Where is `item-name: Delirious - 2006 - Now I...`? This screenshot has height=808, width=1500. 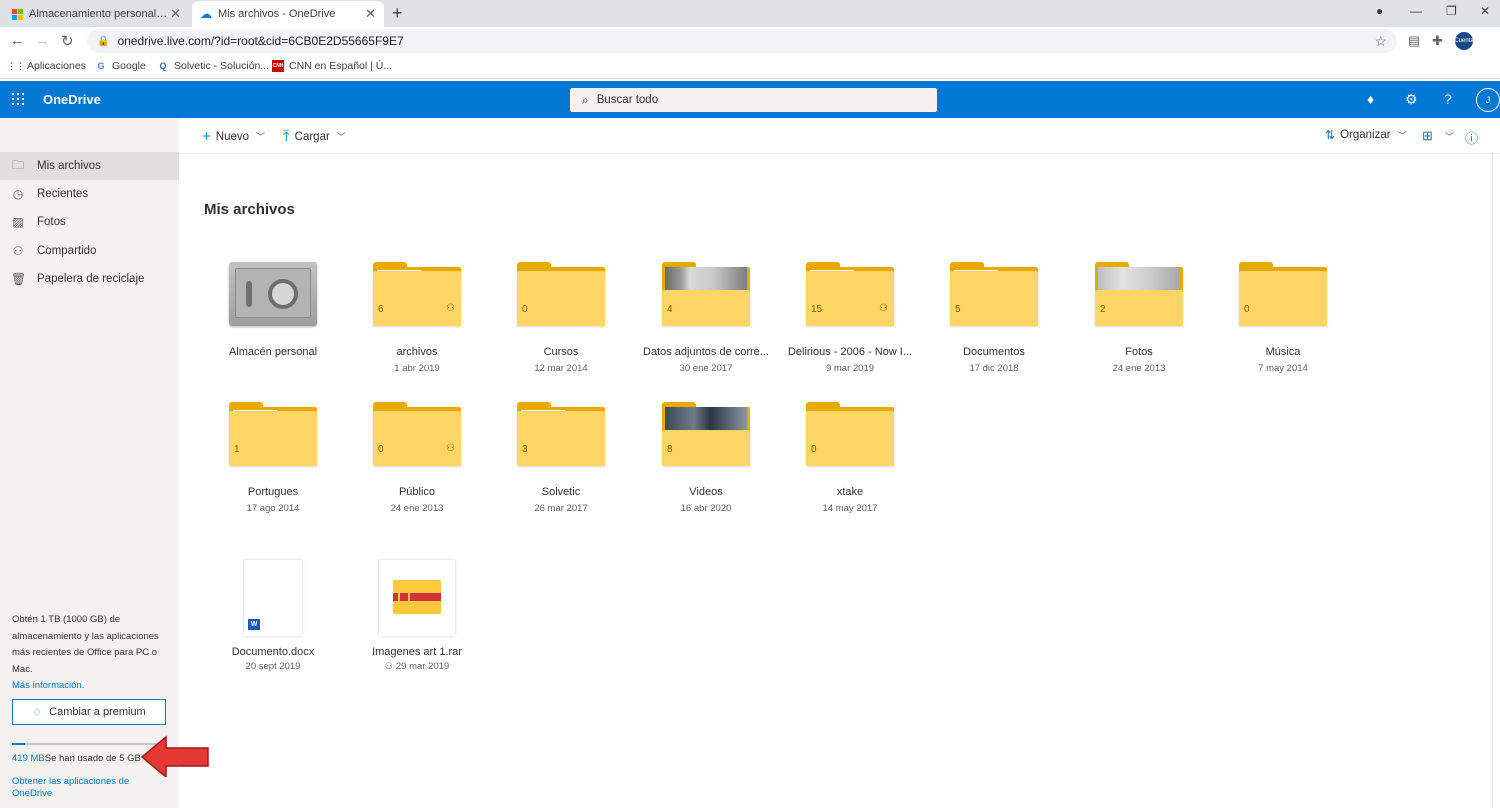
item-name: Delirious - 2006 - Now I... is located at coordinates (850, 352).